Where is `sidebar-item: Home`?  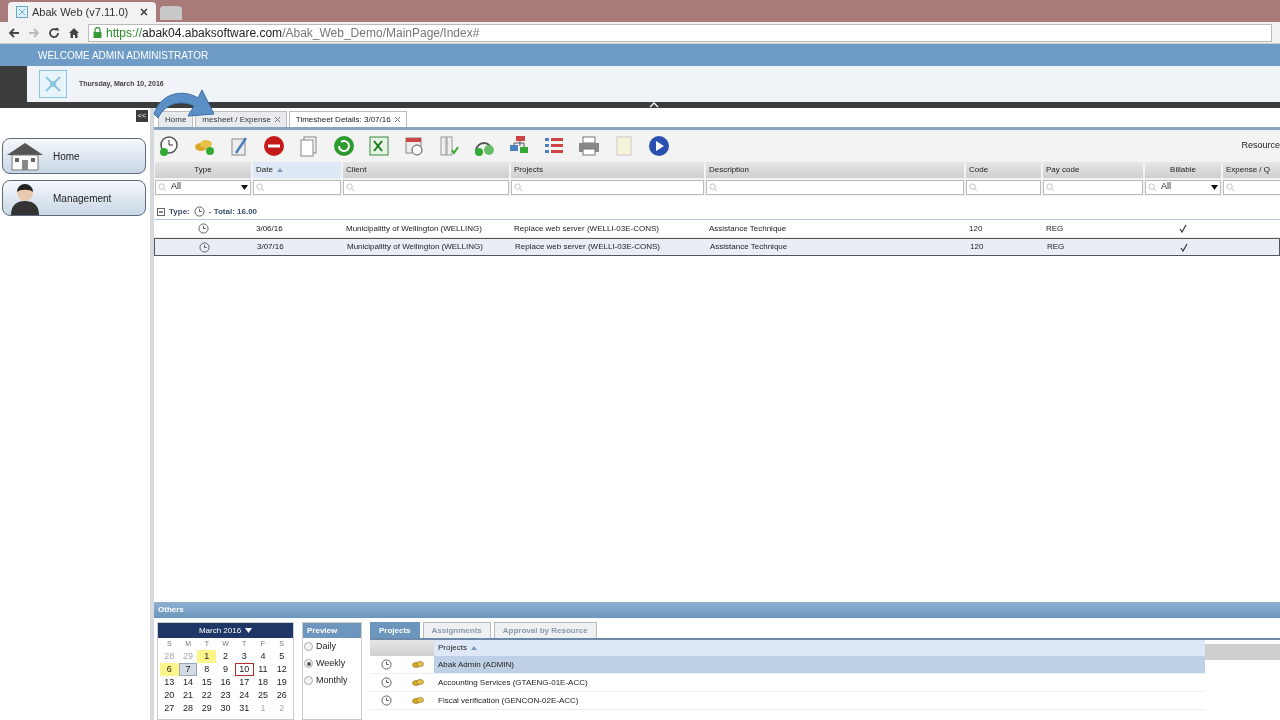 sidebar-item: Home is located at coordinates (74, 156).